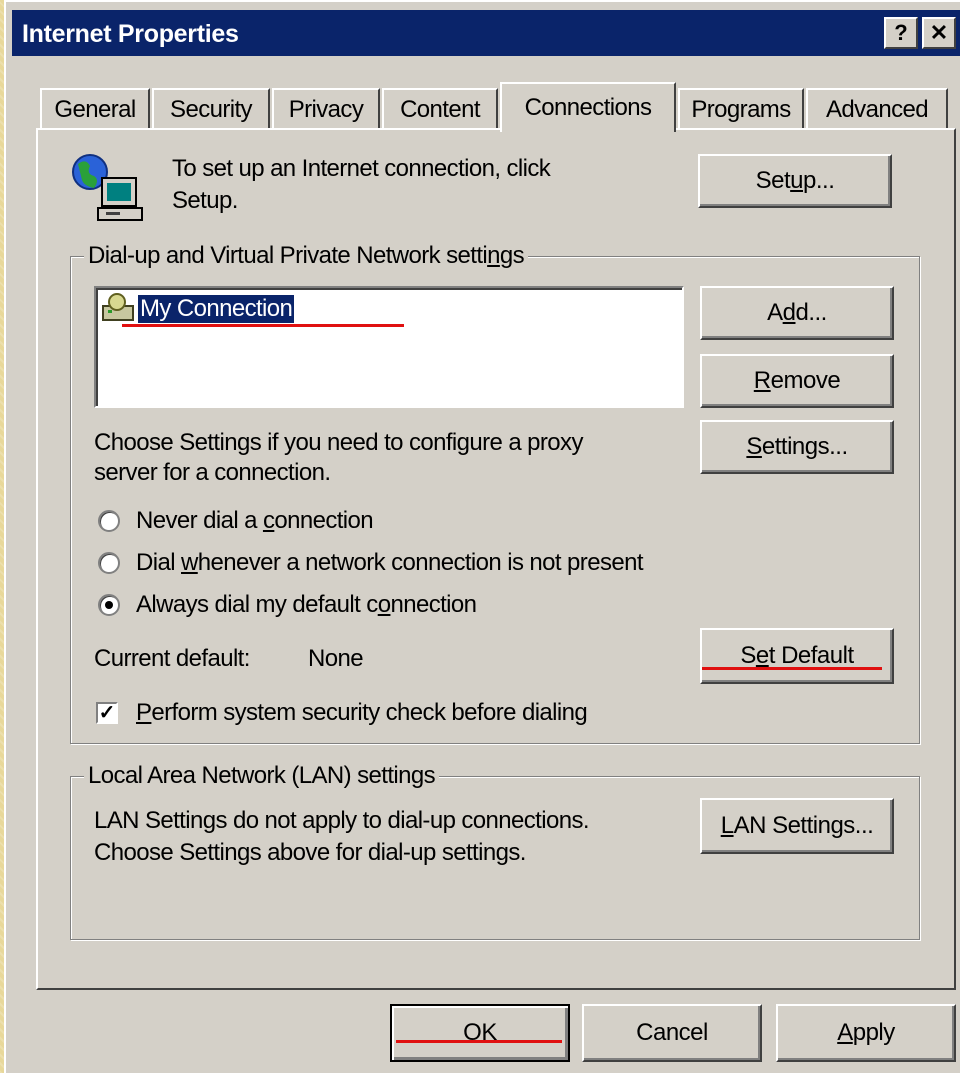  Describe the element at coordinates (107, 187) in the screenshot. I see `network-globe-computer-icon` at that location.